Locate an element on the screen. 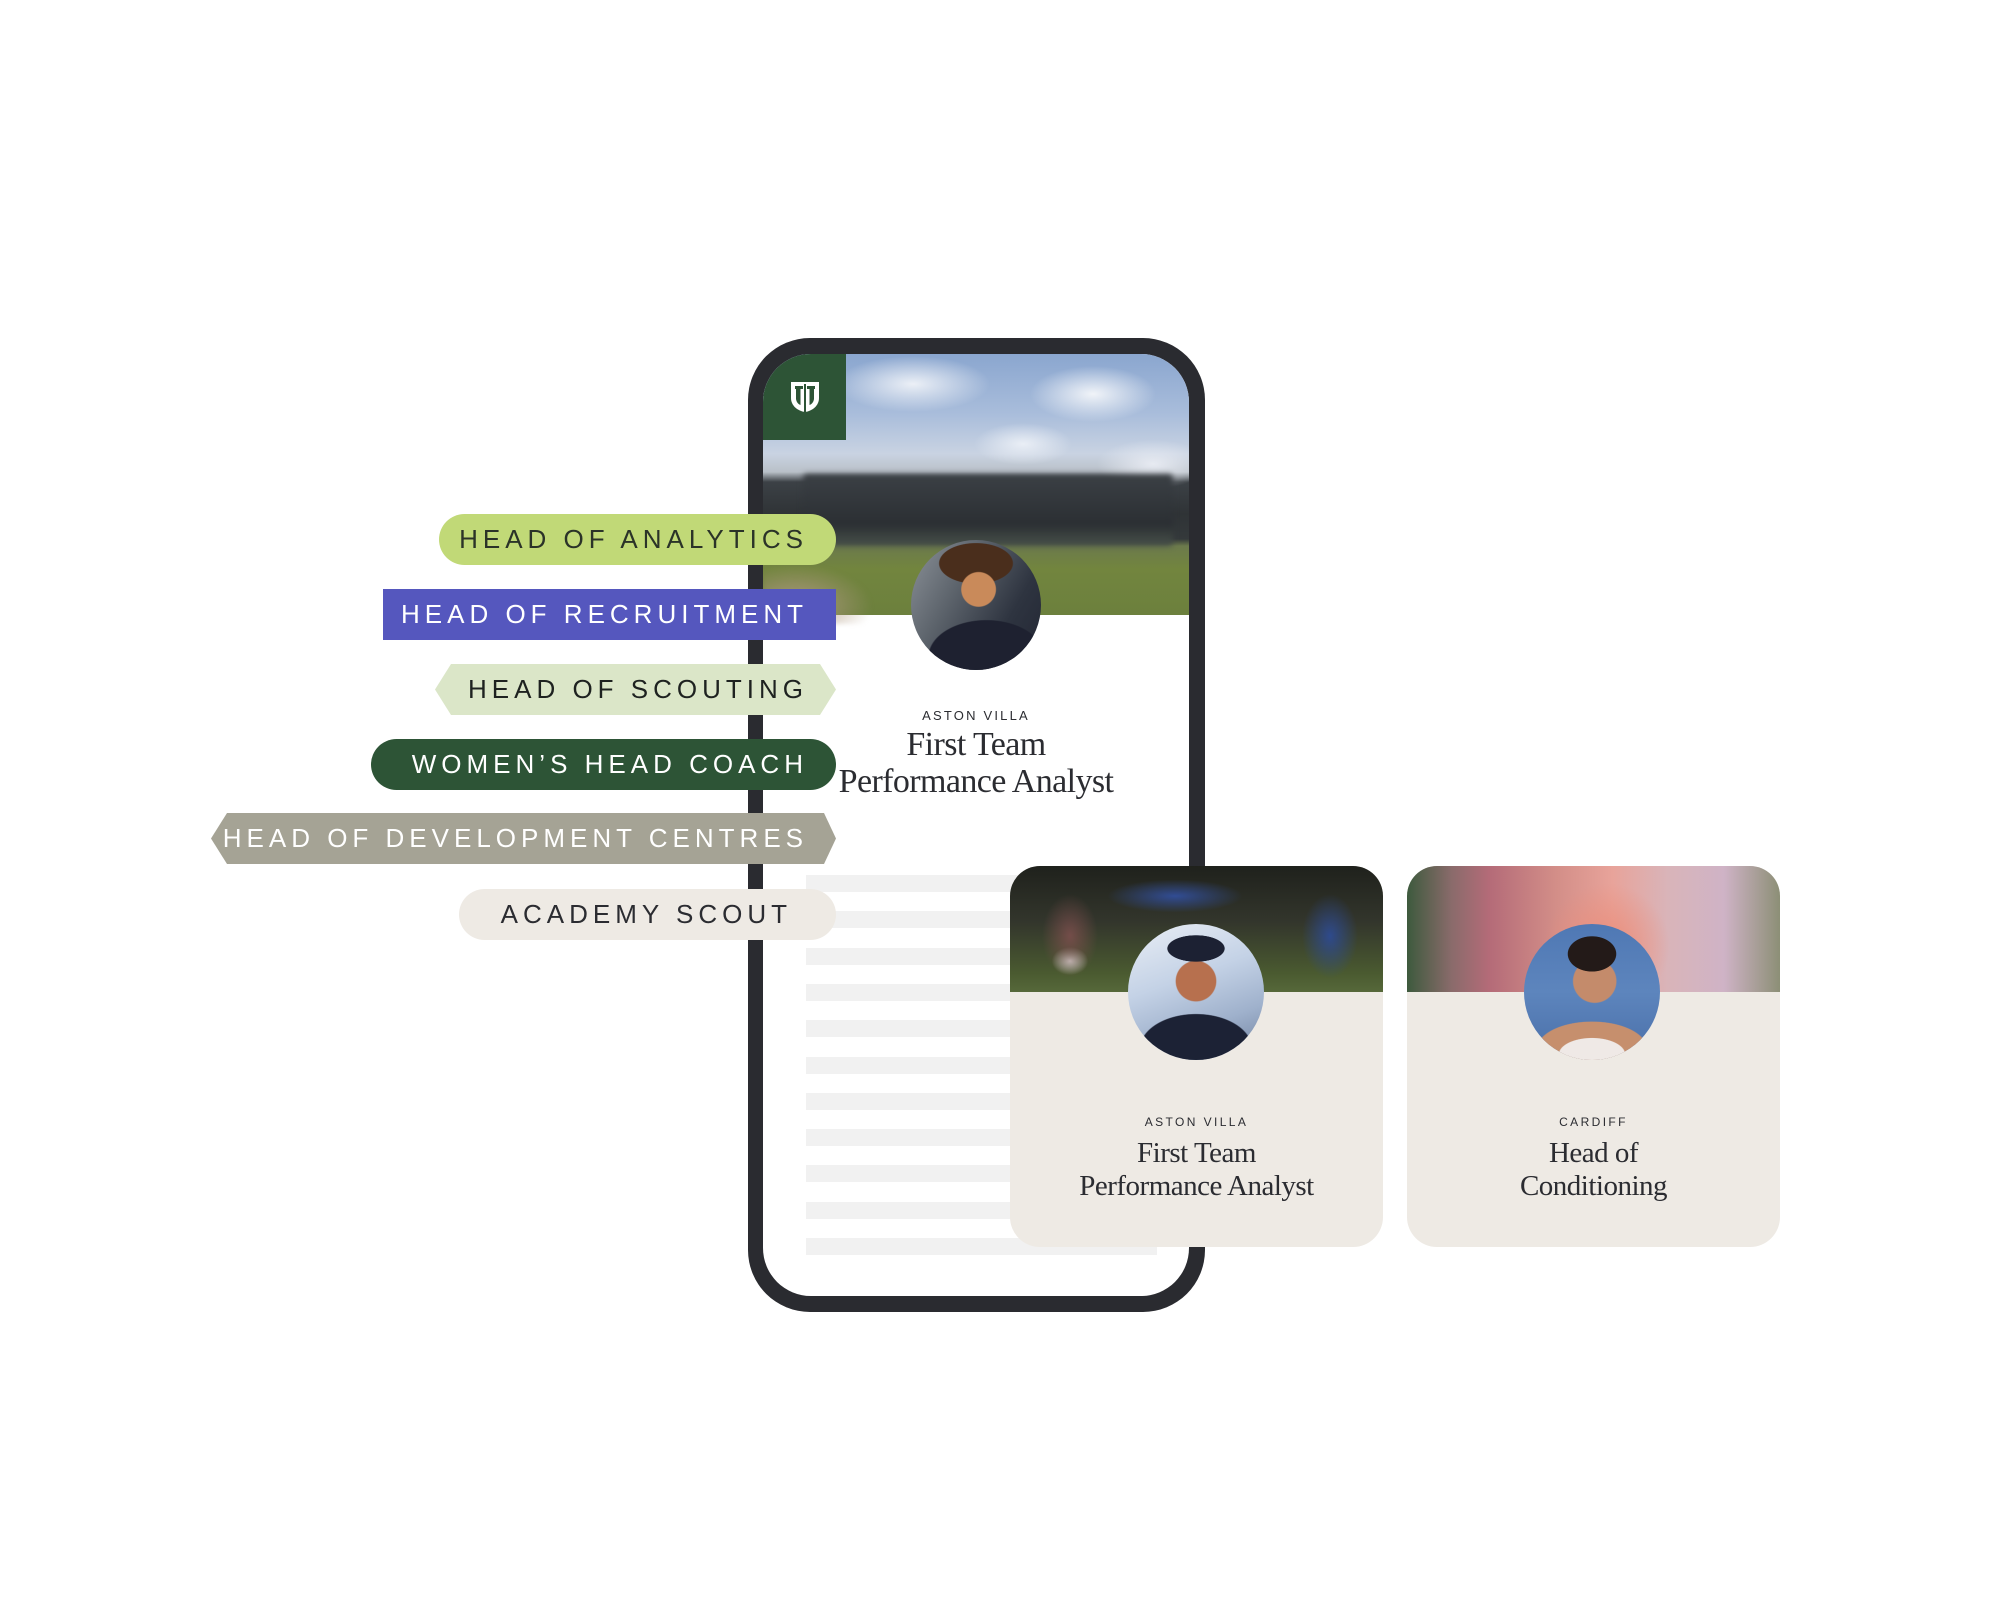 This screenshot has height=1600, width=2001. job-tag-label: HEAD OF DEVELOPMENT CENTRES is located at coordinates (515, 838).